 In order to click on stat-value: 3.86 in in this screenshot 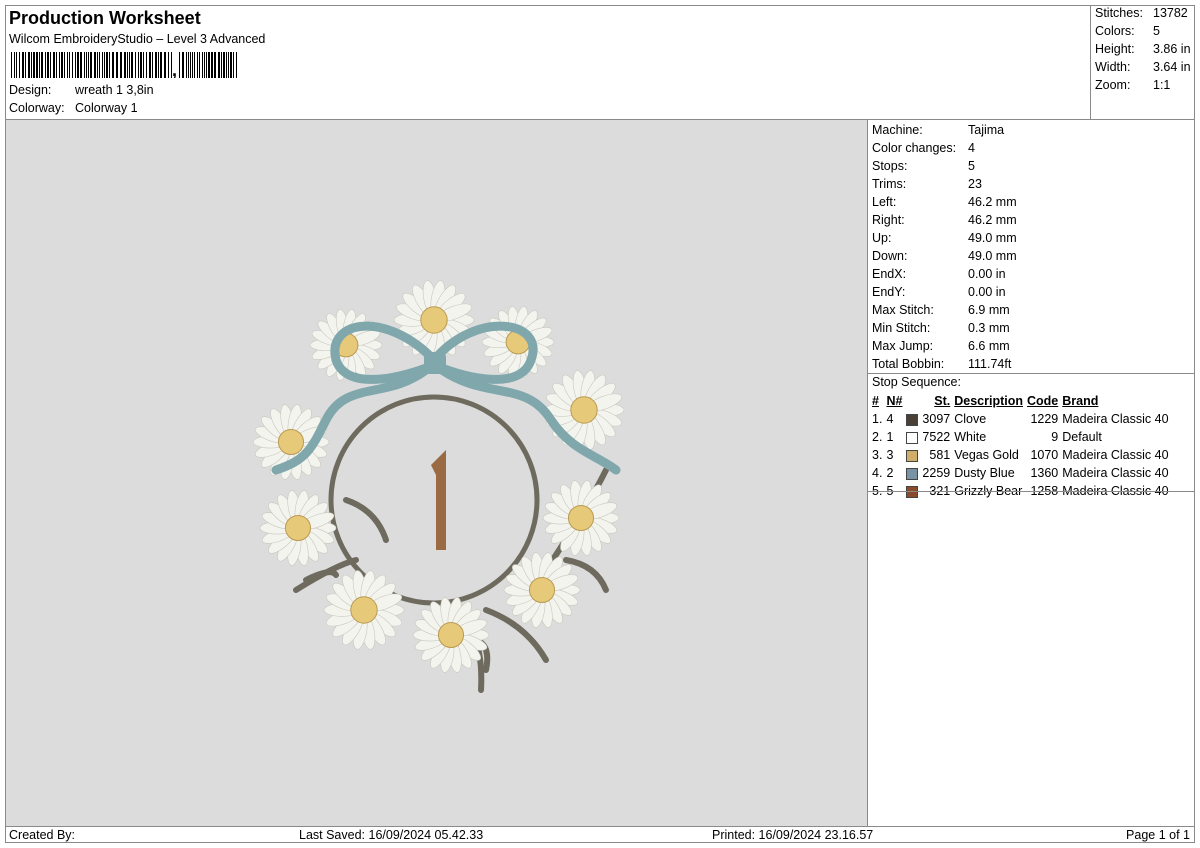, I will do `click(1172, 49)`.